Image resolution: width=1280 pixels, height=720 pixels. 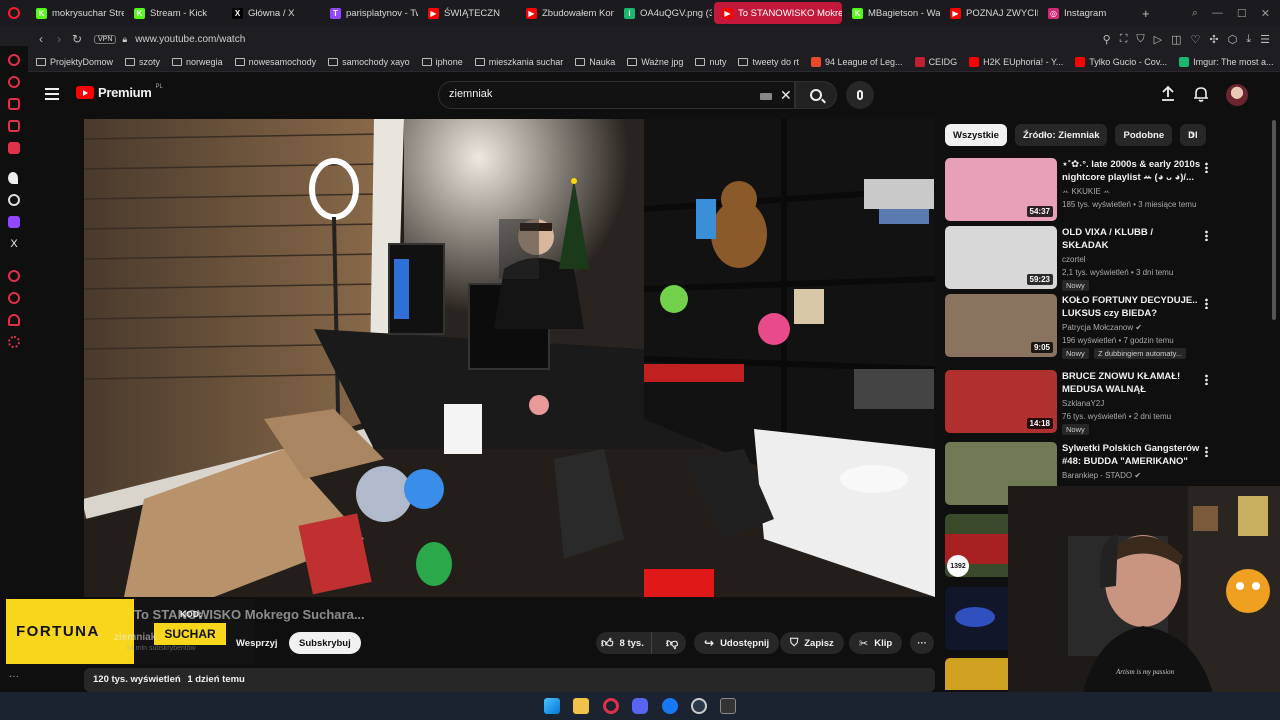 I want to click on sidebar-add-icon, so click(x=14, y=276).